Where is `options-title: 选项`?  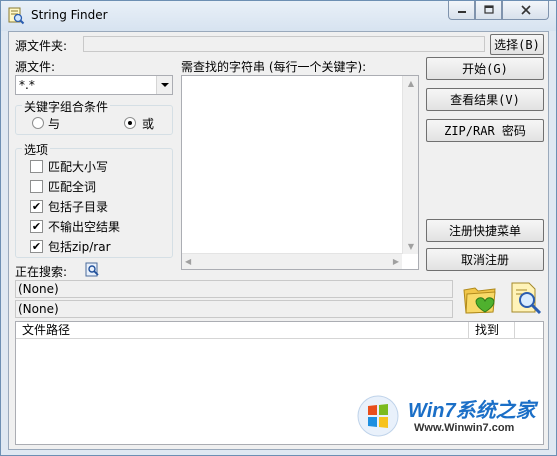 options-title: 选项 is located at coordinates (36, 149).